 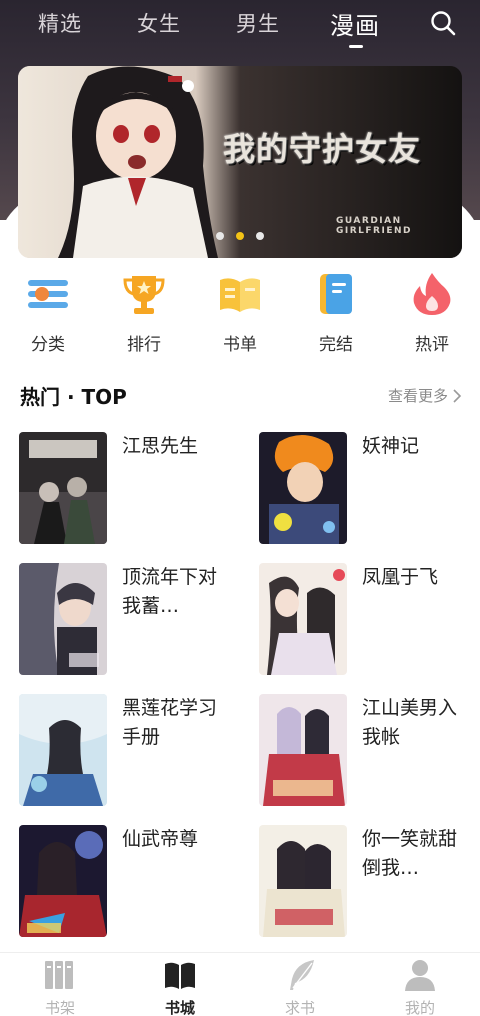 What do you see at coordinates (258, 23) in the screenshot?
I see `tab-male: 男生` at bounding box center [258, 23].